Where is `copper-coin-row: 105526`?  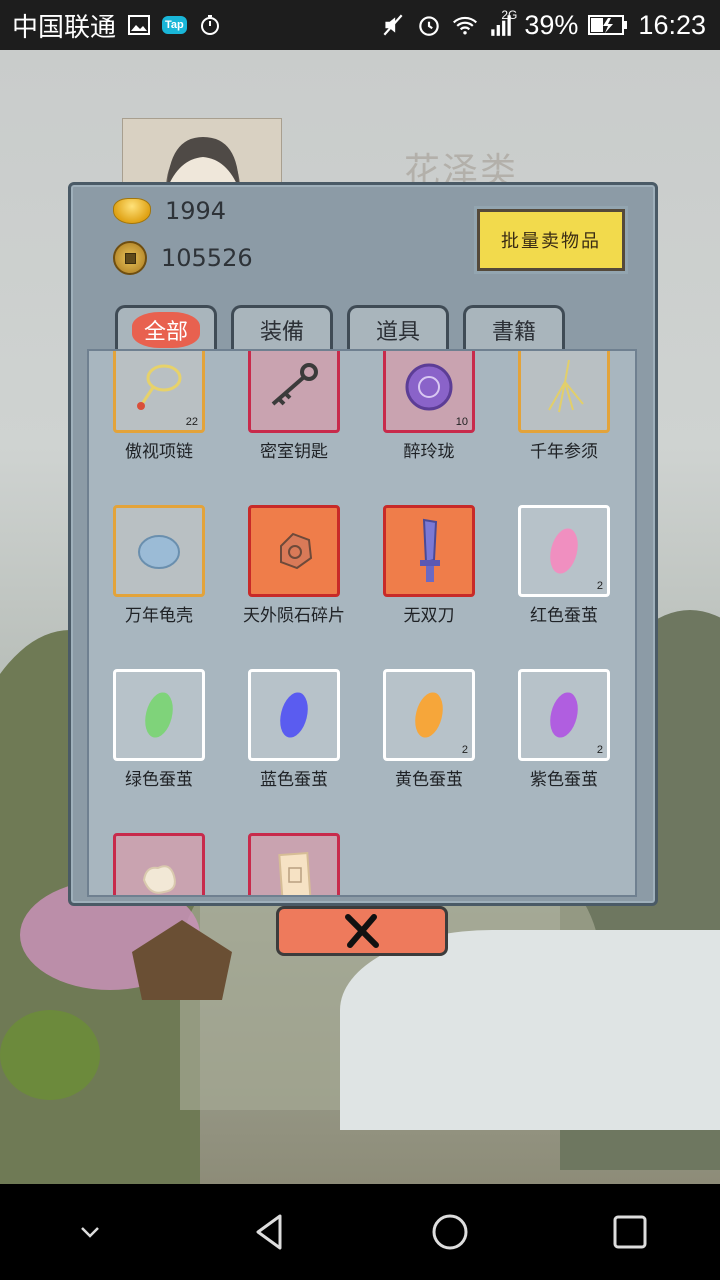
copper-coin-row: 105526 is located at coordinates (183, 258).